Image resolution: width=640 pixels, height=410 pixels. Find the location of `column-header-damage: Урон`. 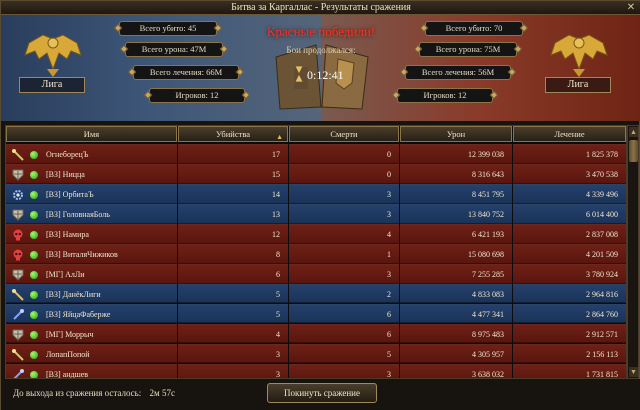

column-header-damage: Урон is located at coordinates (456, 134).